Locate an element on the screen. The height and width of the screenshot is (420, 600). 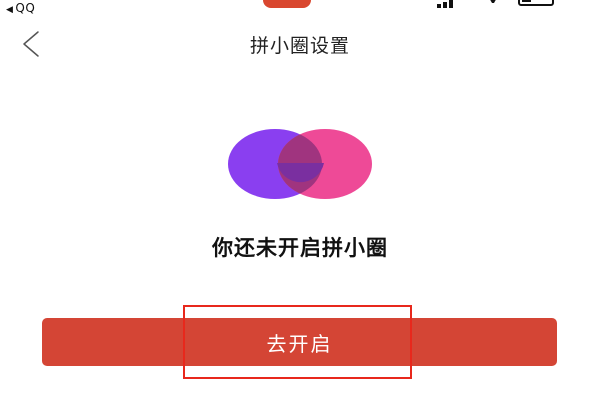
enable-button: 去开启 is located at coordinates (299, 342).